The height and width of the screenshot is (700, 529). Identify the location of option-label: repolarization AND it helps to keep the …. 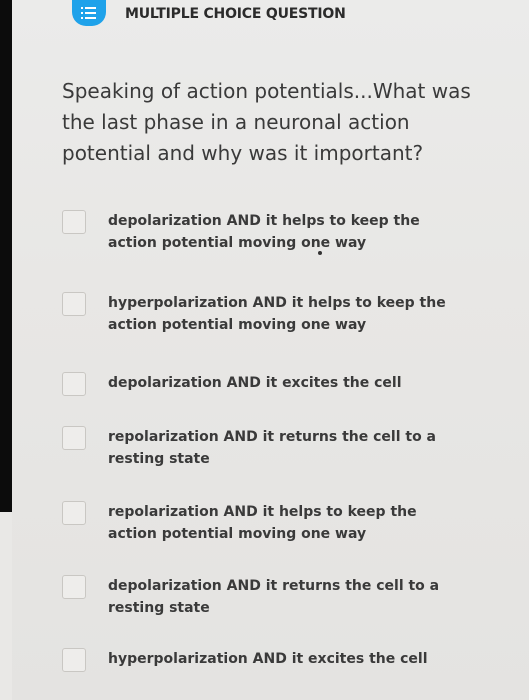
(262, 523).